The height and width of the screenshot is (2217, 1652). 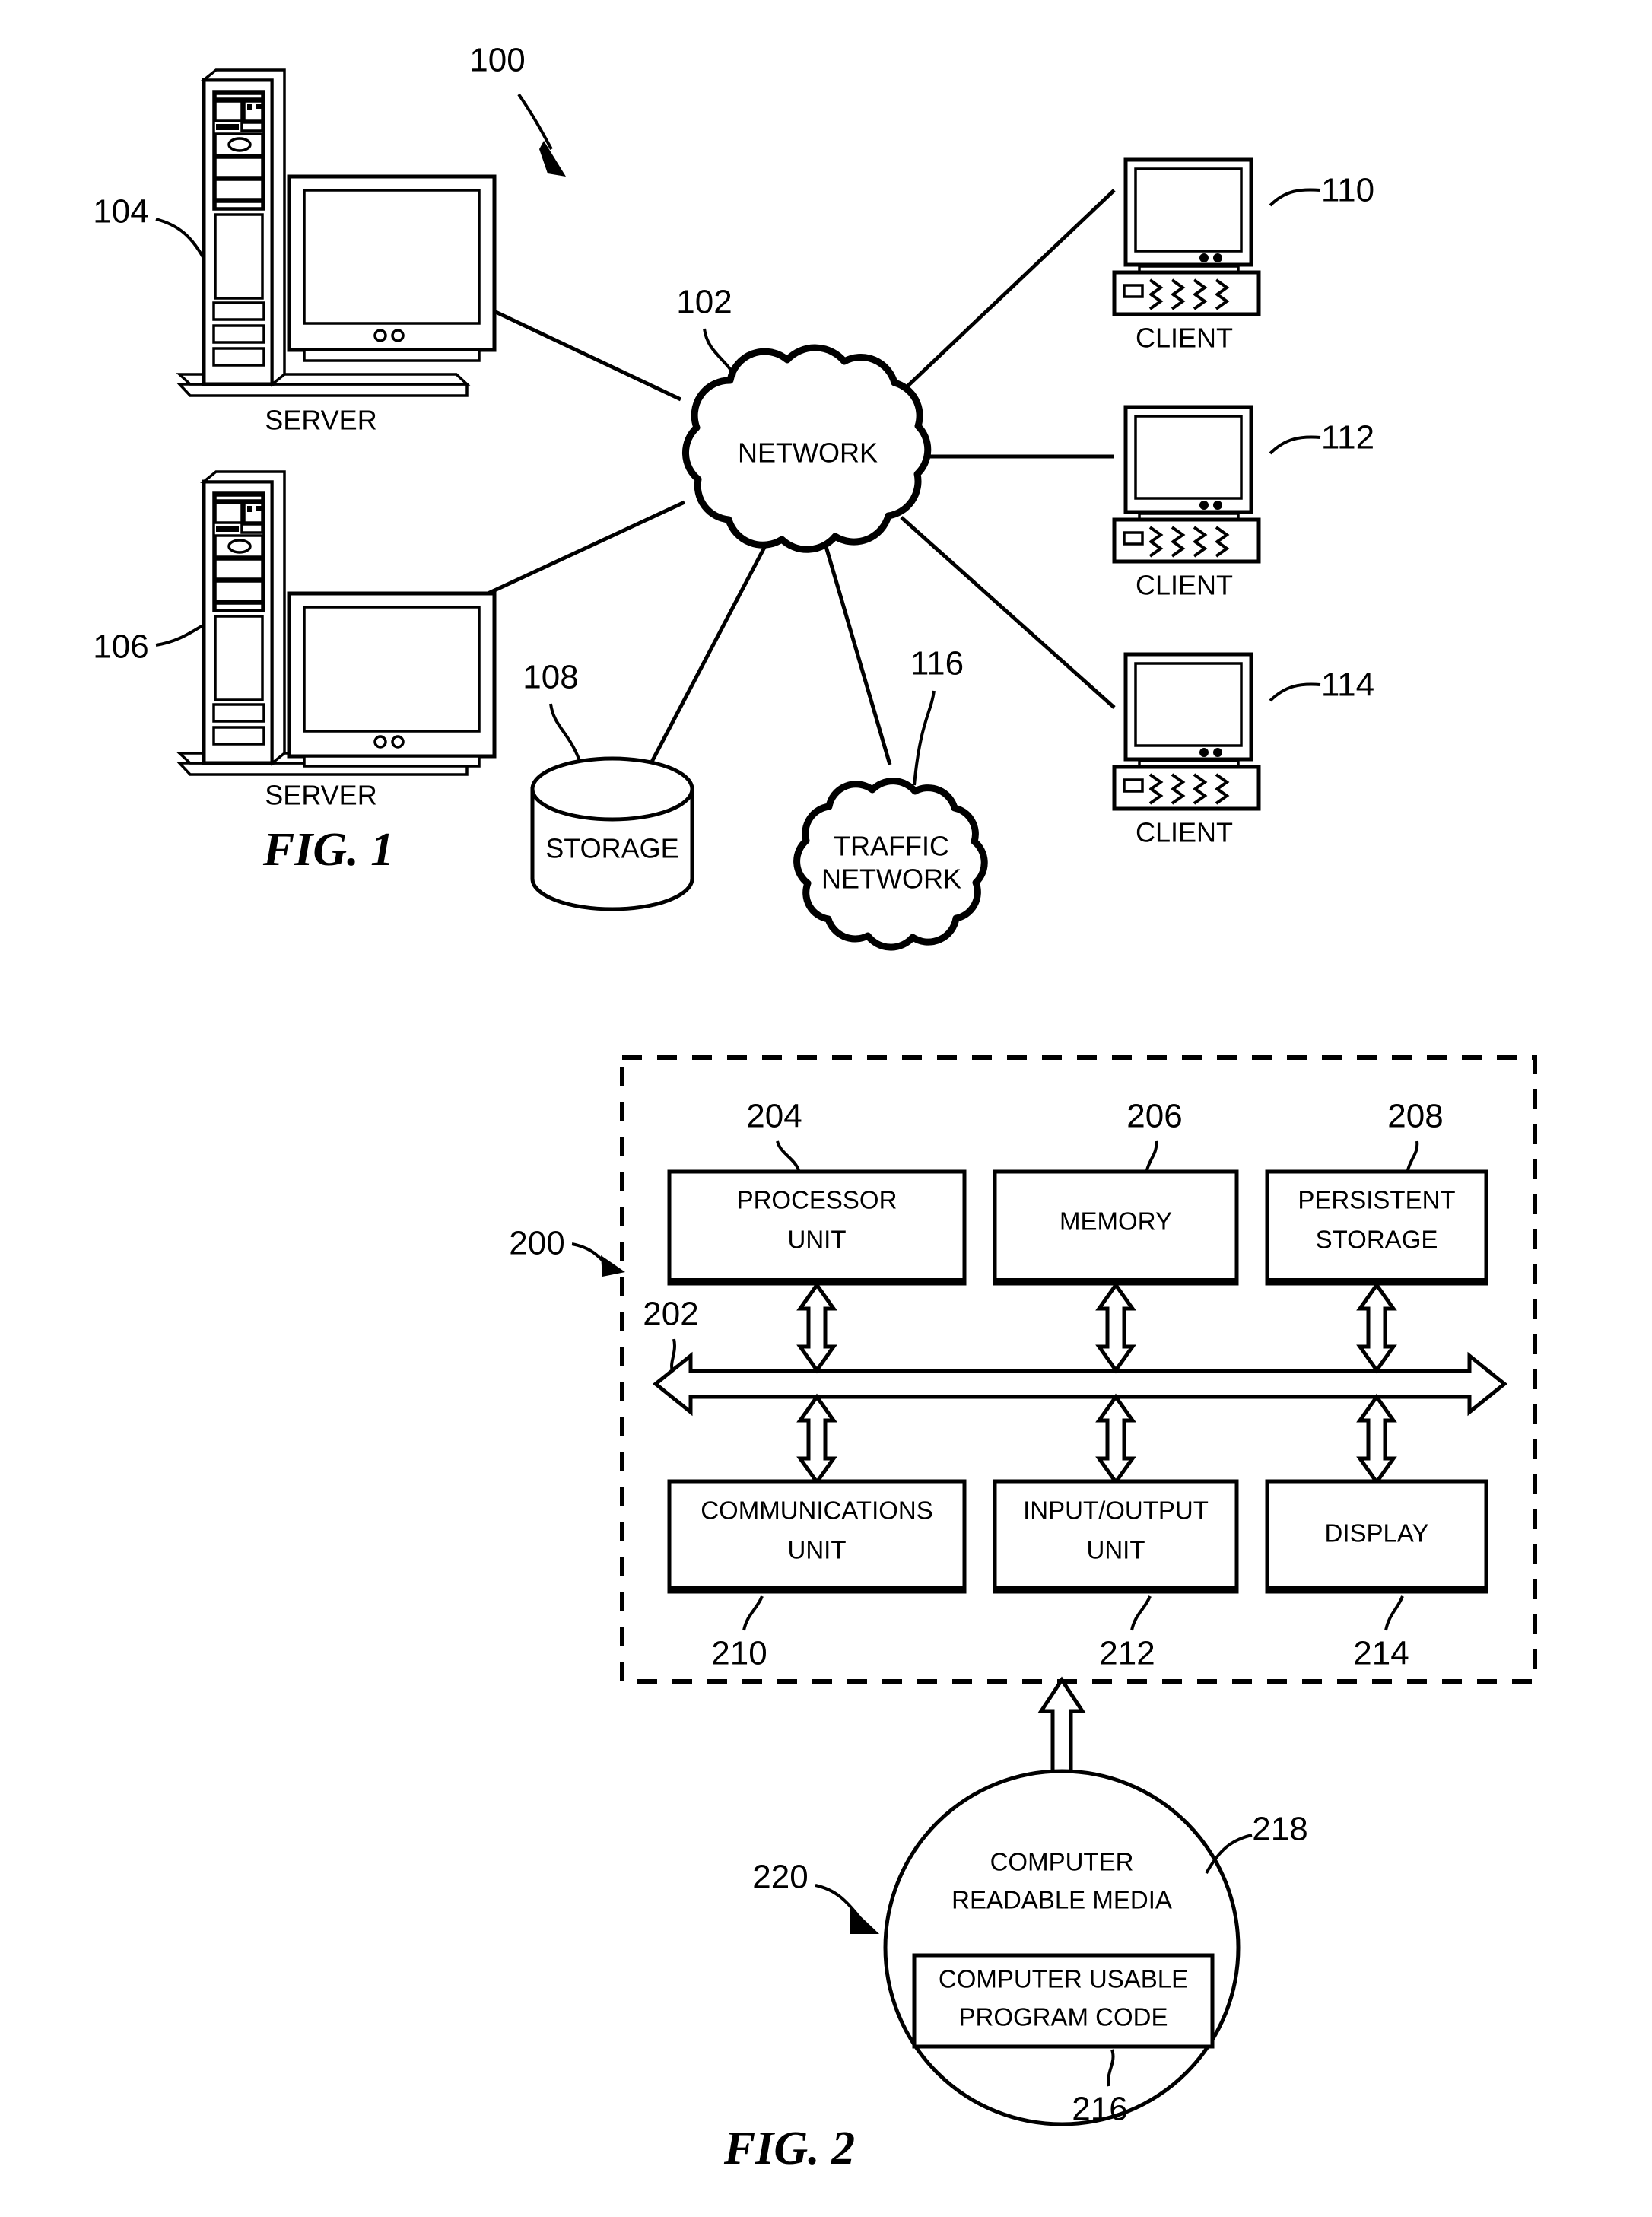 I want to click on client-112-label: CLIENT, so click(x=1184, y=585).